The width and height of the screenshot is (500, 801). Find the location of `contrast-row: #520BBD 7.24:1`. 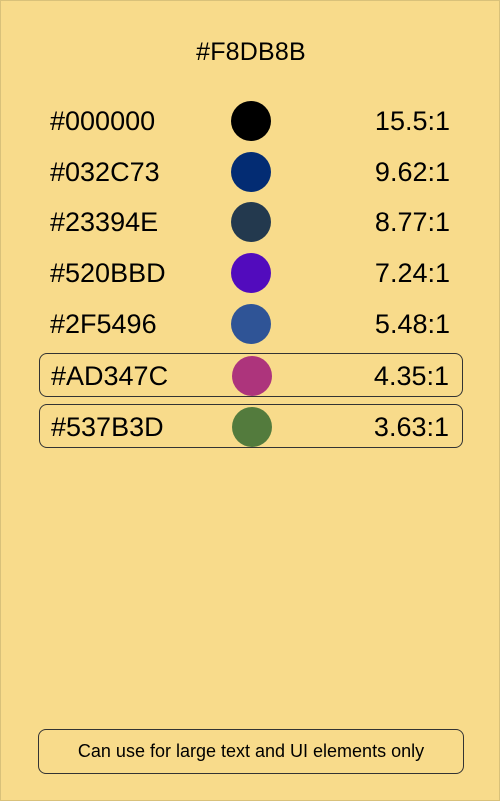

contrast-row: #520BBD 7.24:1 is located at coordinates (251, 273).